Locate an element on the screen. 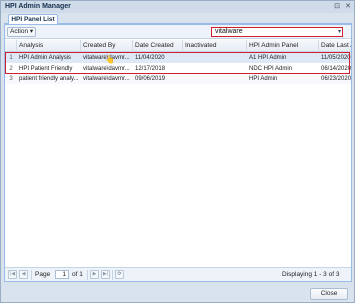 This screenshot has height=303, width=355. previous-page-icon: ◀ is located at coordinates (23, 274).